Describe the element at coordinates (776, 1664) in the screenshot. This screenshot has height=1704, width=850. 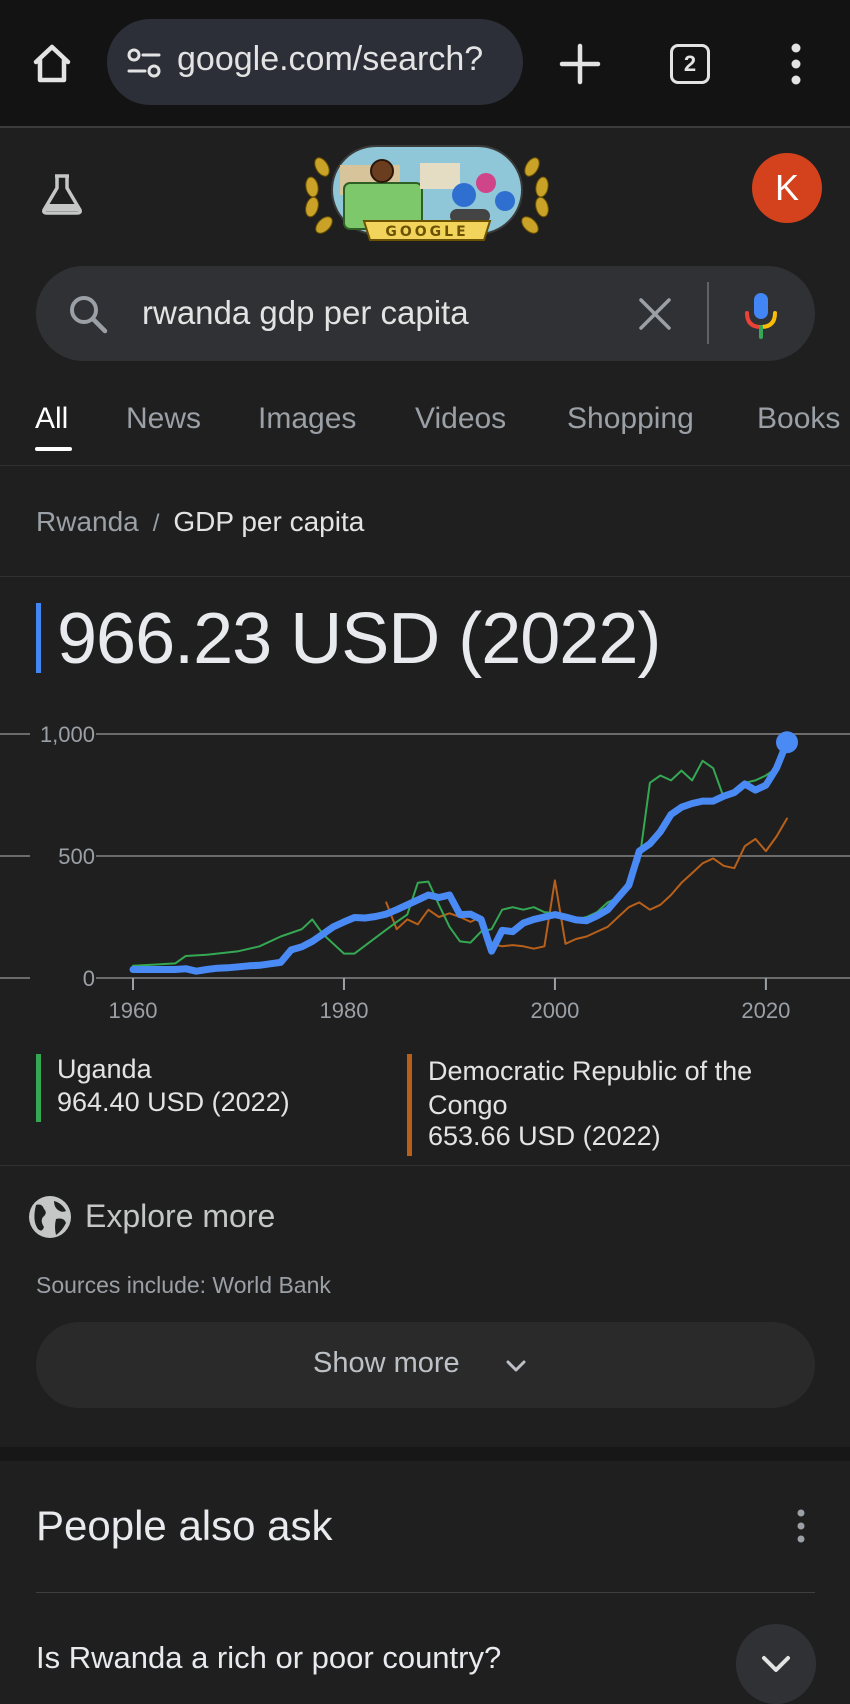
I see `expand-chevron-icon` at that location.